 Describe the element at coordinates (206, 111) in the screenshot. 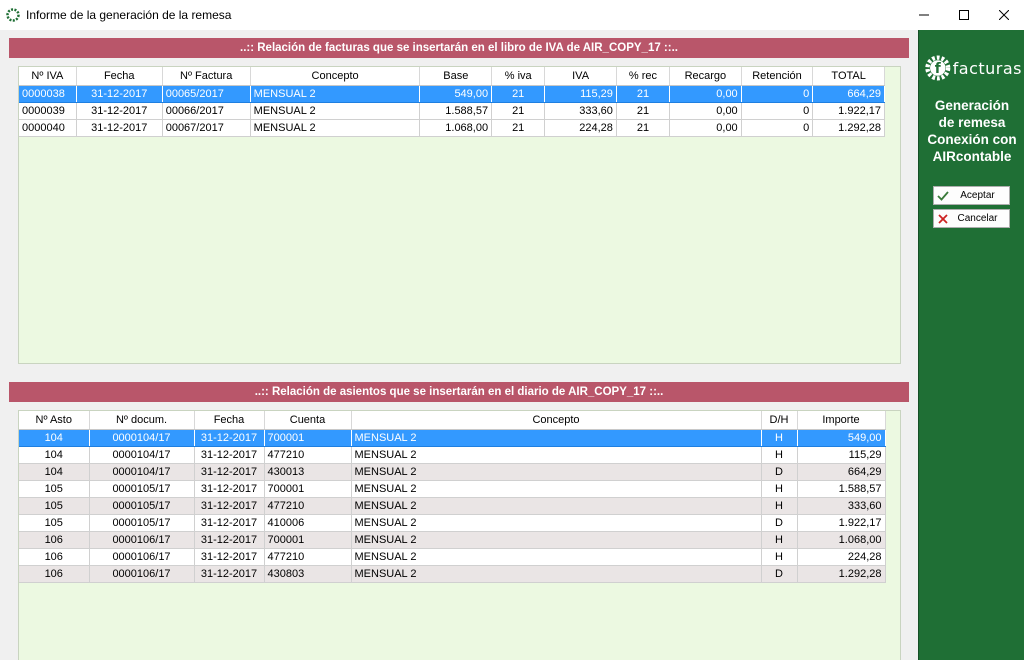

I see `cell-num-factura: 00066/2017` at that location.